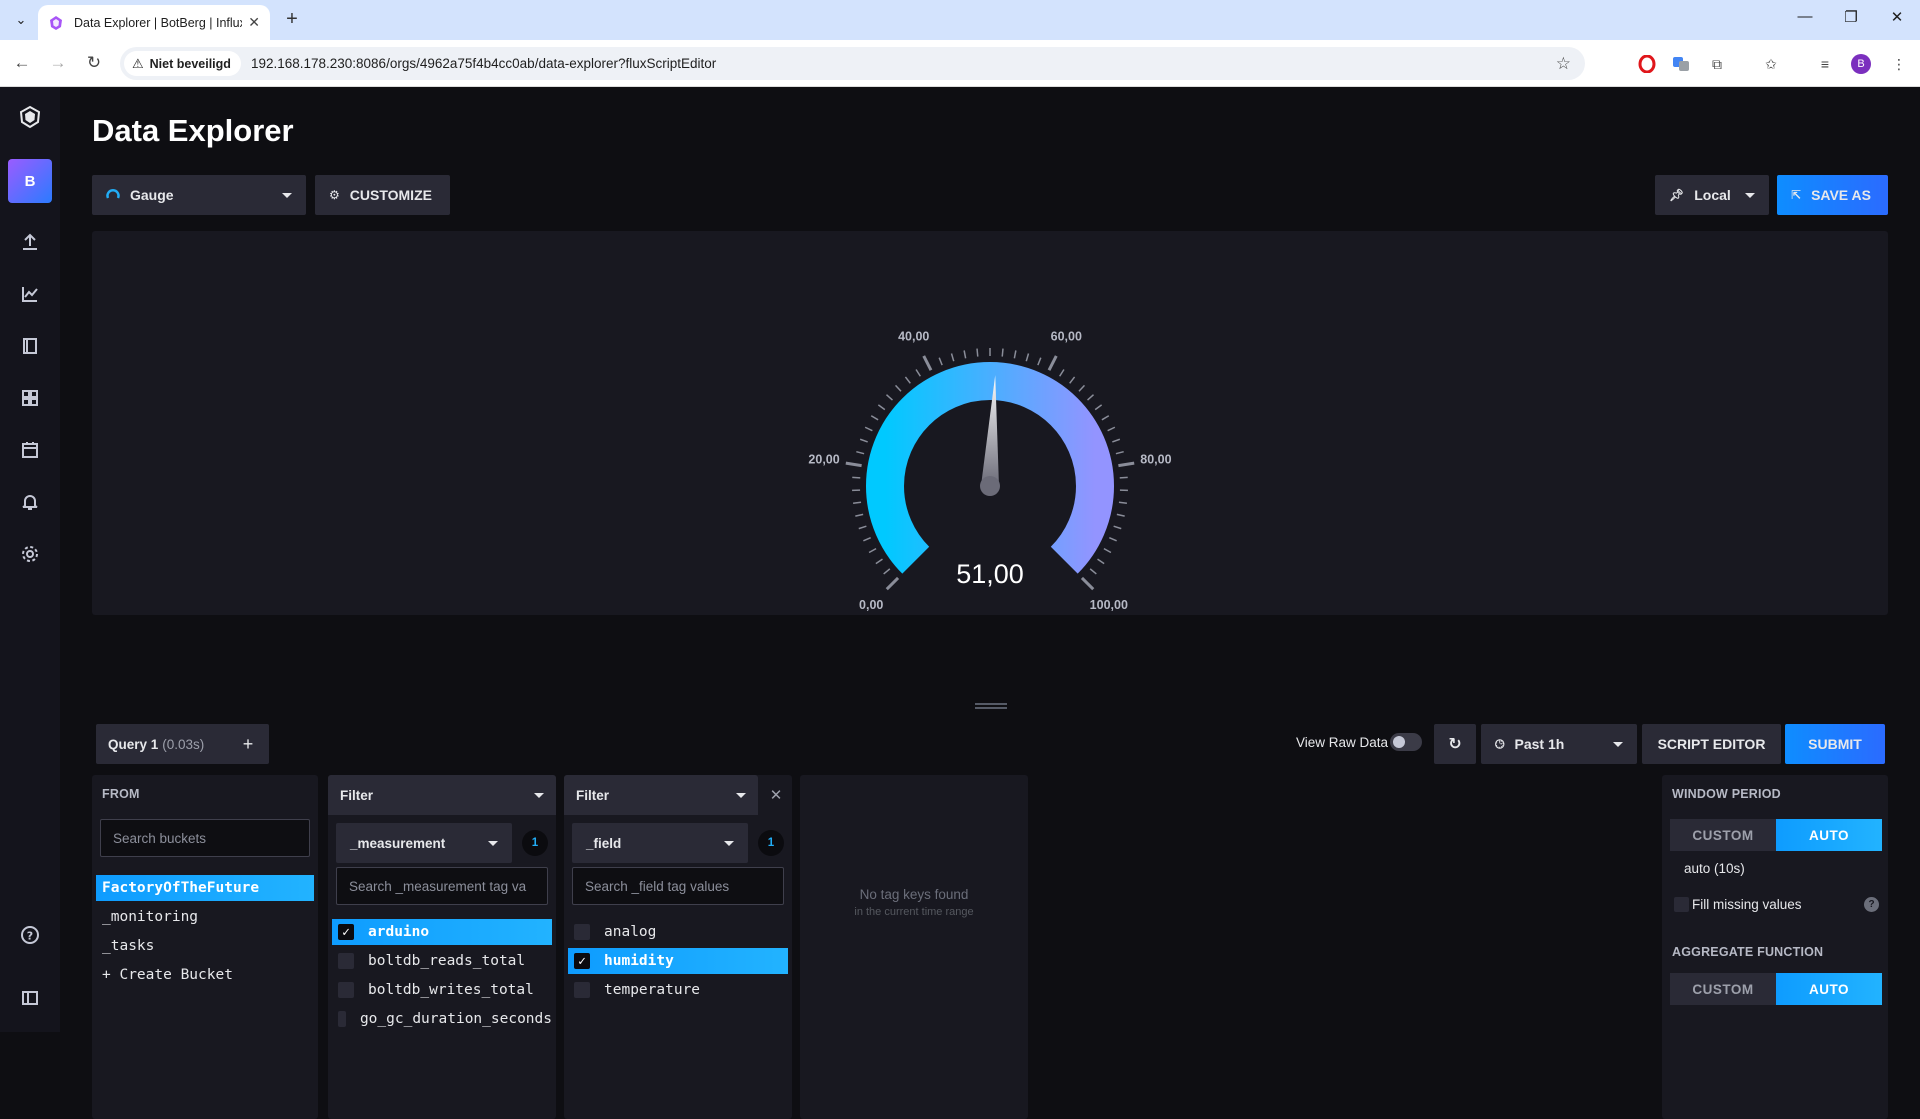 Image resolution: width=1920 pixels, height=1119 pixels. What do you see at coordinates (1155, 460) in the screenshot?
I see `gauge-tick-label: 80,00` at bounding box center [1155, 460].